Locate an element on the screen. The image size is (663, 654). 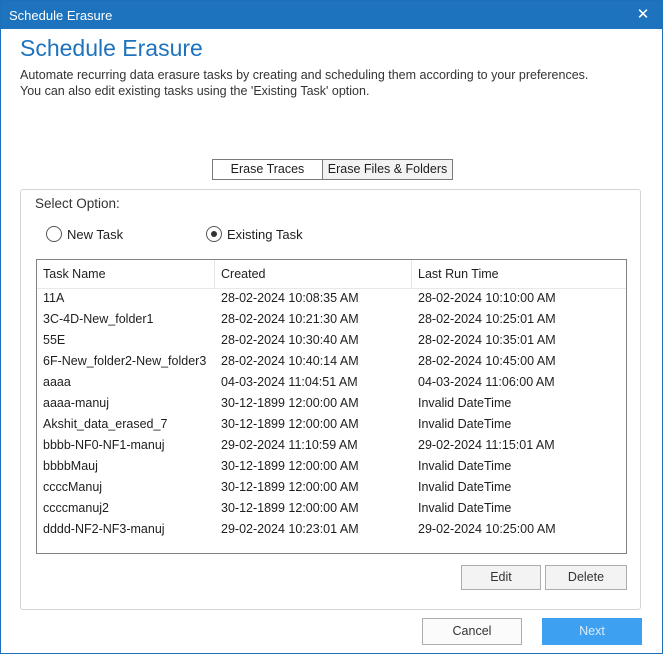
created-cell: 28-02-2024 10:30:40 AM is located at coordinates (290, 340).